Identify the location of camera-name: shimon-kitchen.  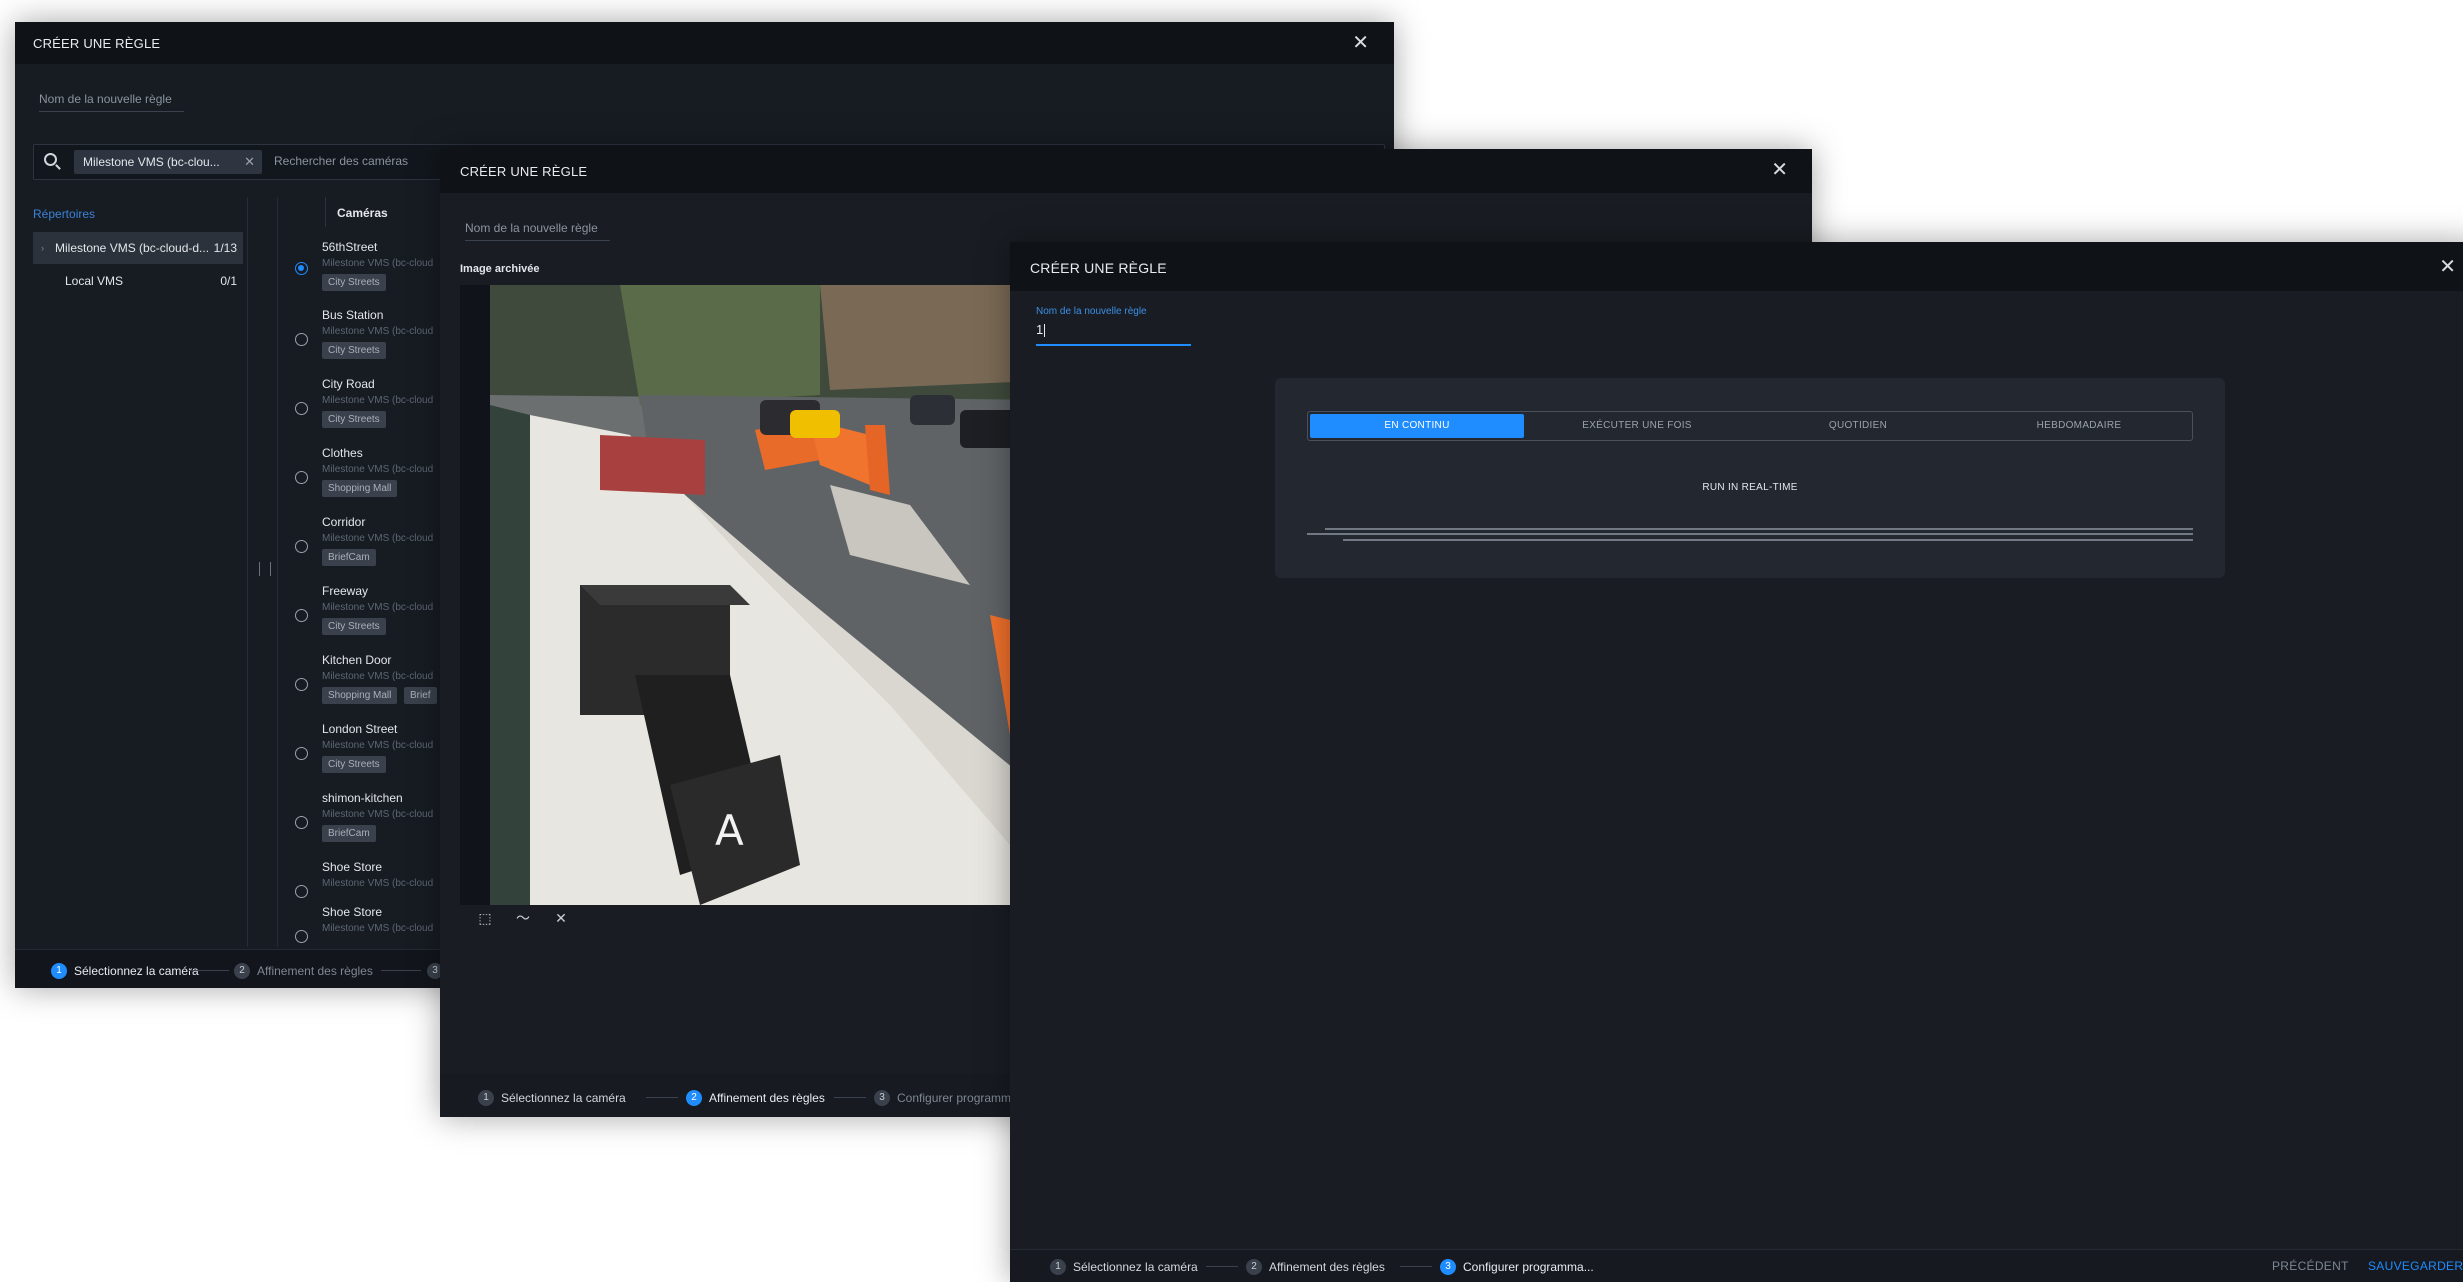
(362, 798).